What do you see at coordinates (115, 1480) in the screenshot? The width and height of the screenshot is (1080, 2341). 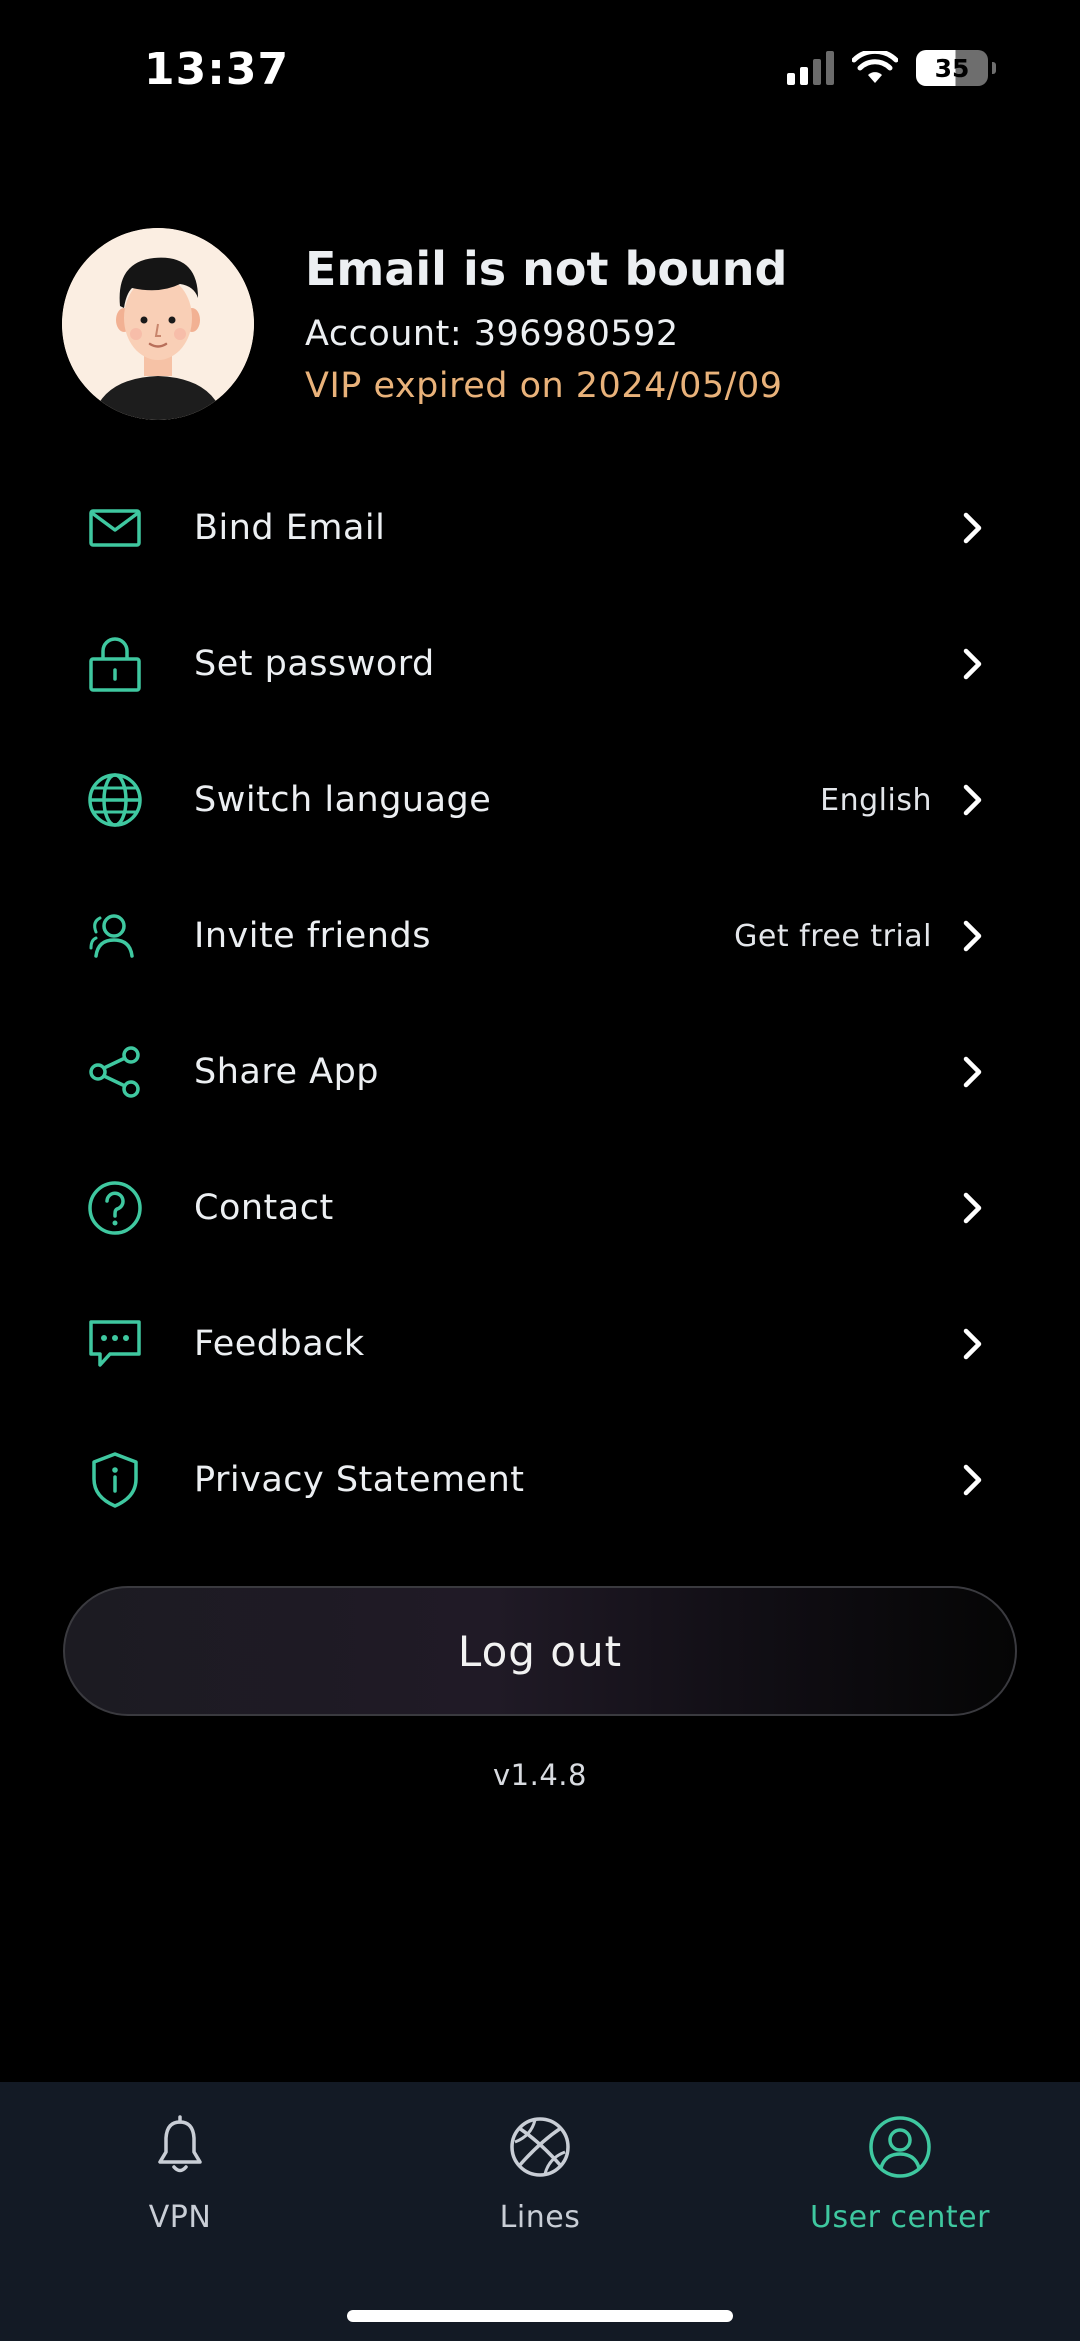 I see `shield-icon` at bounding box center [115, 1480].